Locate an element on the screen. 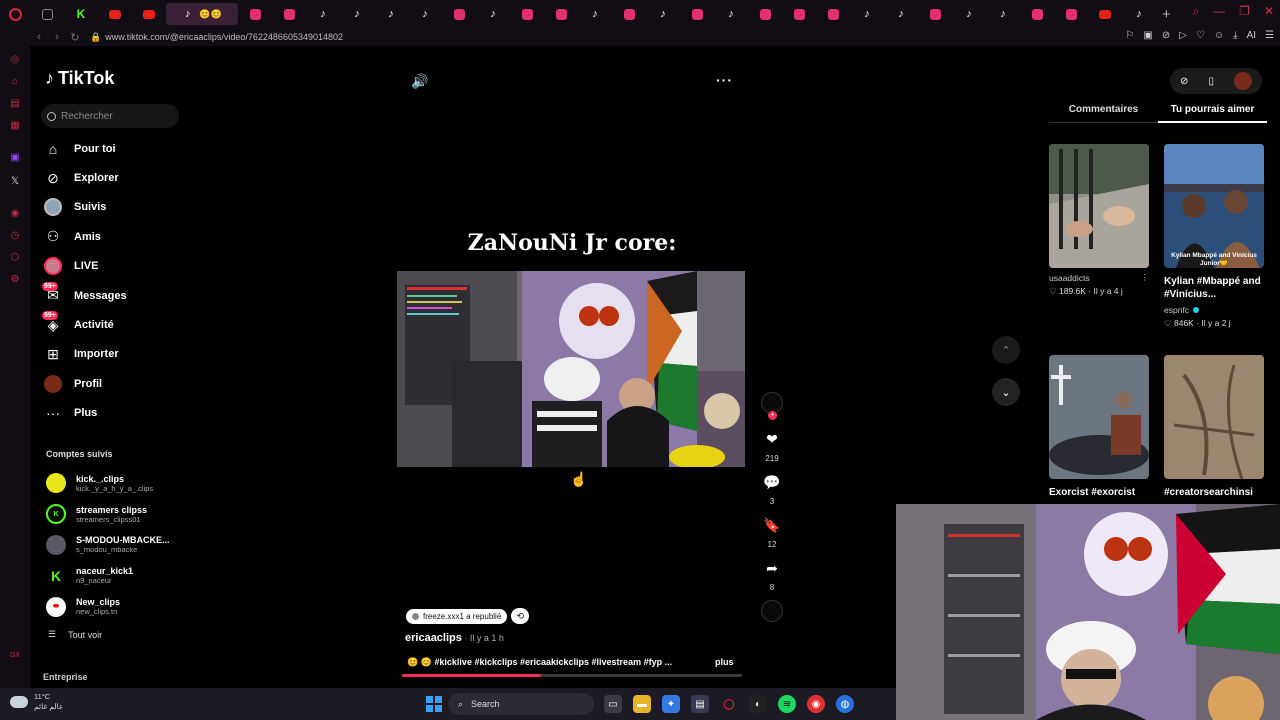  previous-video-button: ⌃ is located at coordinates (1006, 350).